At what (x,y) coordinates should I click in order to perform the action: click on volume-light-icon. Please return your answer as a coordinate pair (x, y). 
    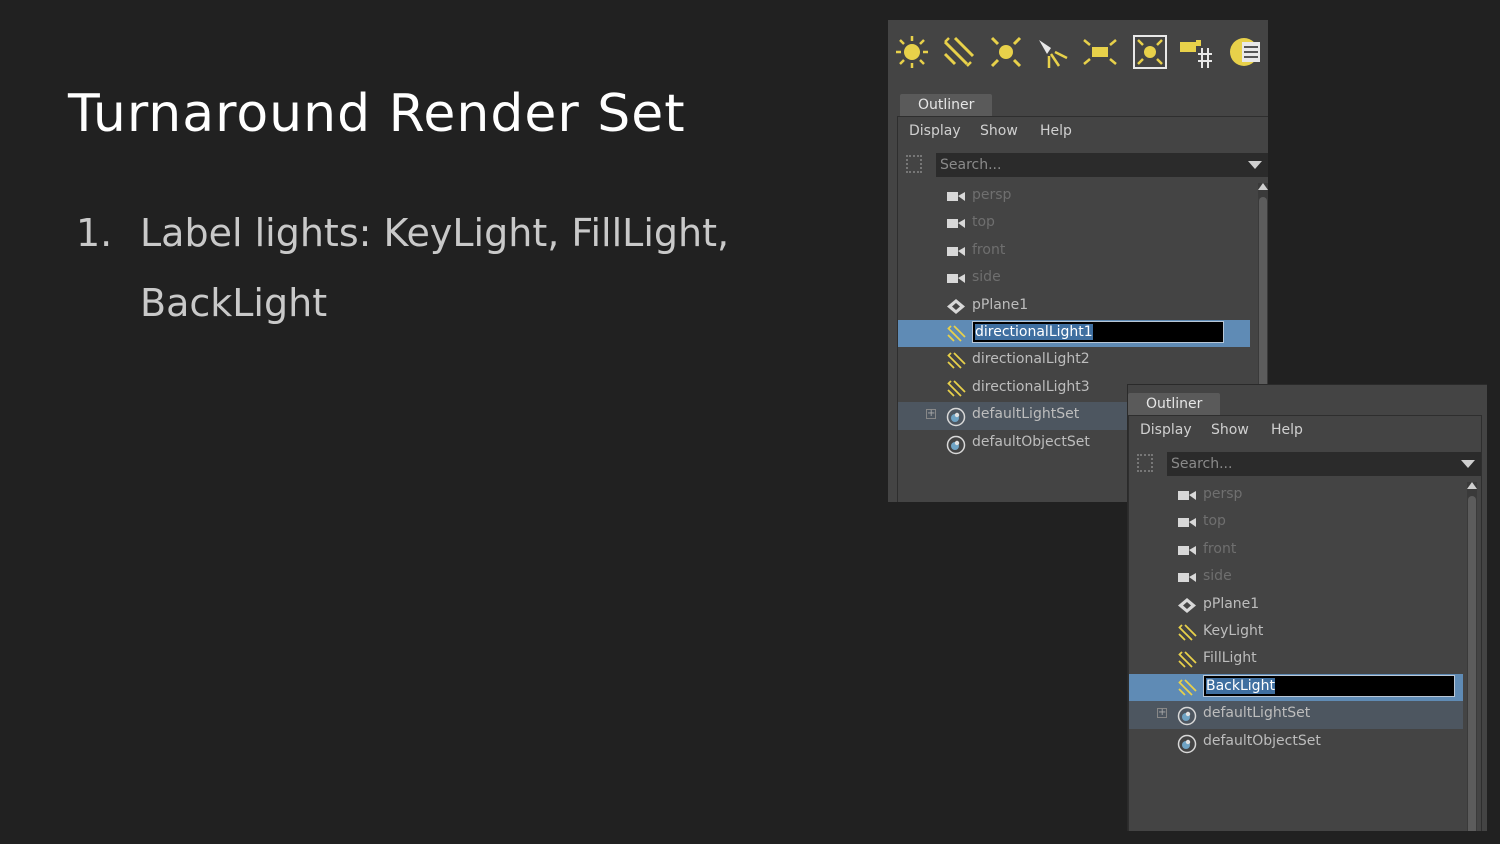
    Looking at the image, I should click on (1150, 52).